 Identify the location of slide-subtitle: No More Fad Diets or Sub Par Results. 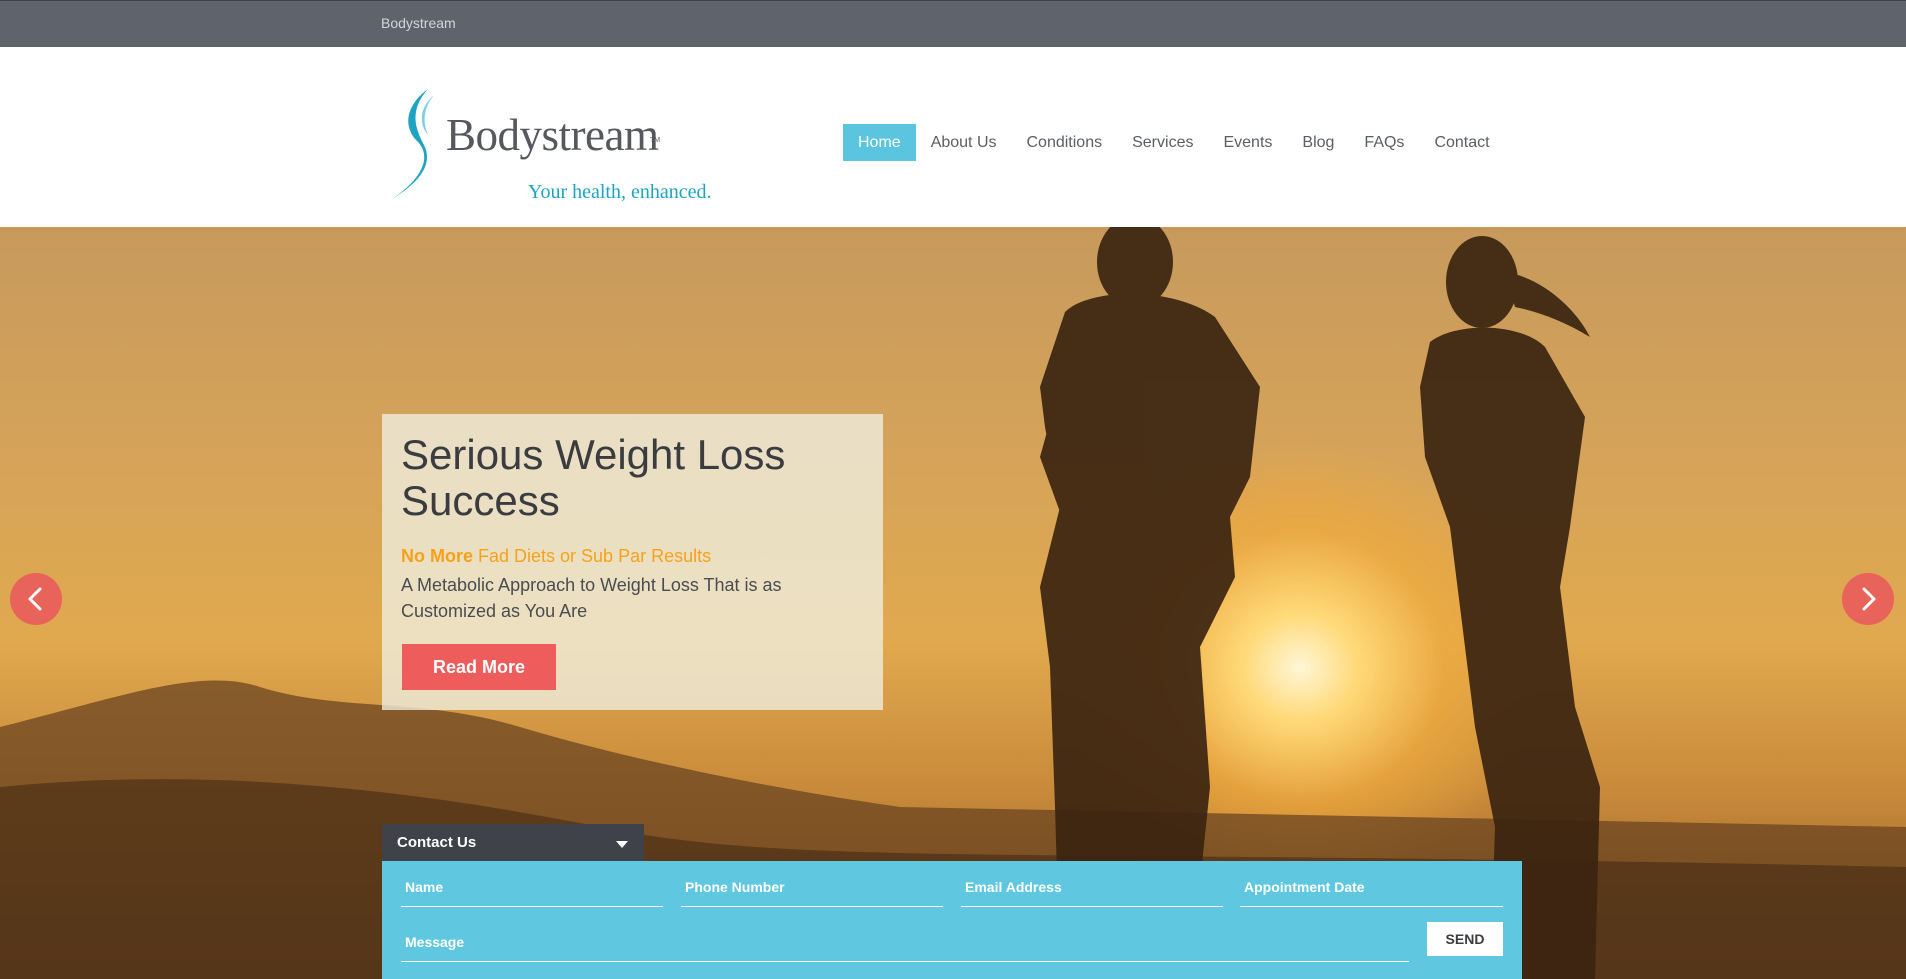
(556, 556).